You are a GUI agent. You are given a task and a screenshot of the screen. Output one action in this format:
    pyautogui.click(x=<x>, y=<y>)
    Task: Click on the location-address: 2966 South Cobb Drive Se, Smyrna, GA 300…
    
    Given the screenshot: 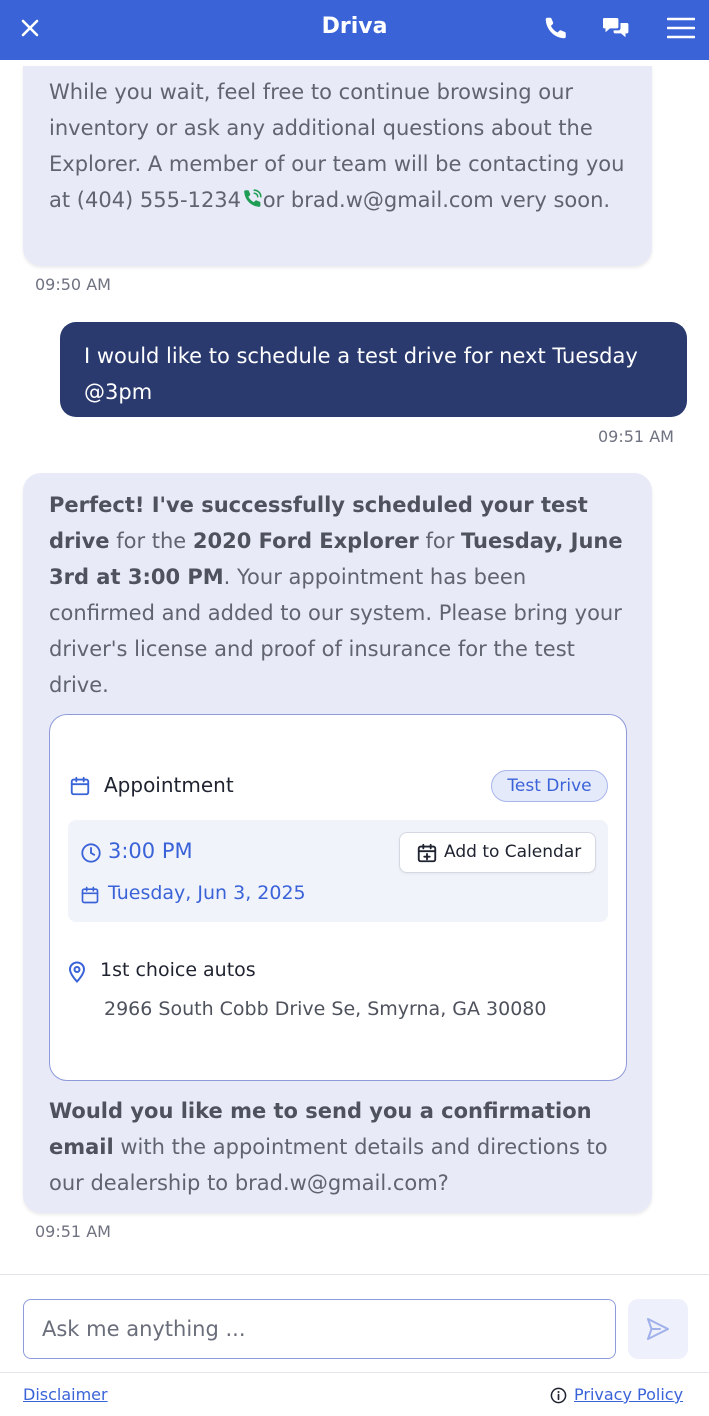 What is the action you would take?
    pyautogui.click(x=325, y=1009)
    